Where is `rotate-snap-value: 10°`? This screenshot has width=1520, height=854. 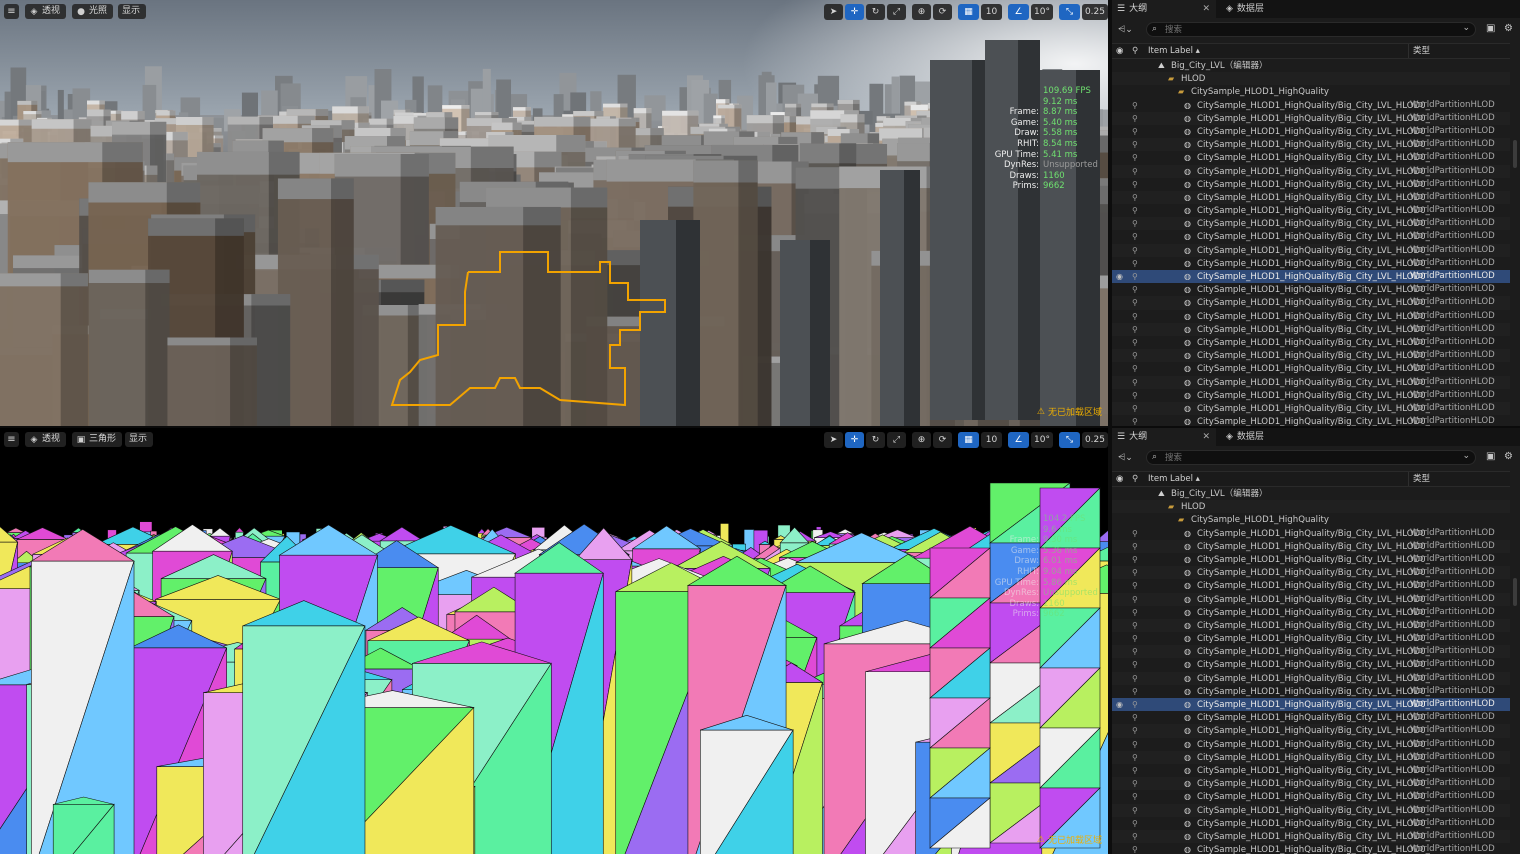 rotate-snap-value: 10° is located at coordinates (1042, 440).